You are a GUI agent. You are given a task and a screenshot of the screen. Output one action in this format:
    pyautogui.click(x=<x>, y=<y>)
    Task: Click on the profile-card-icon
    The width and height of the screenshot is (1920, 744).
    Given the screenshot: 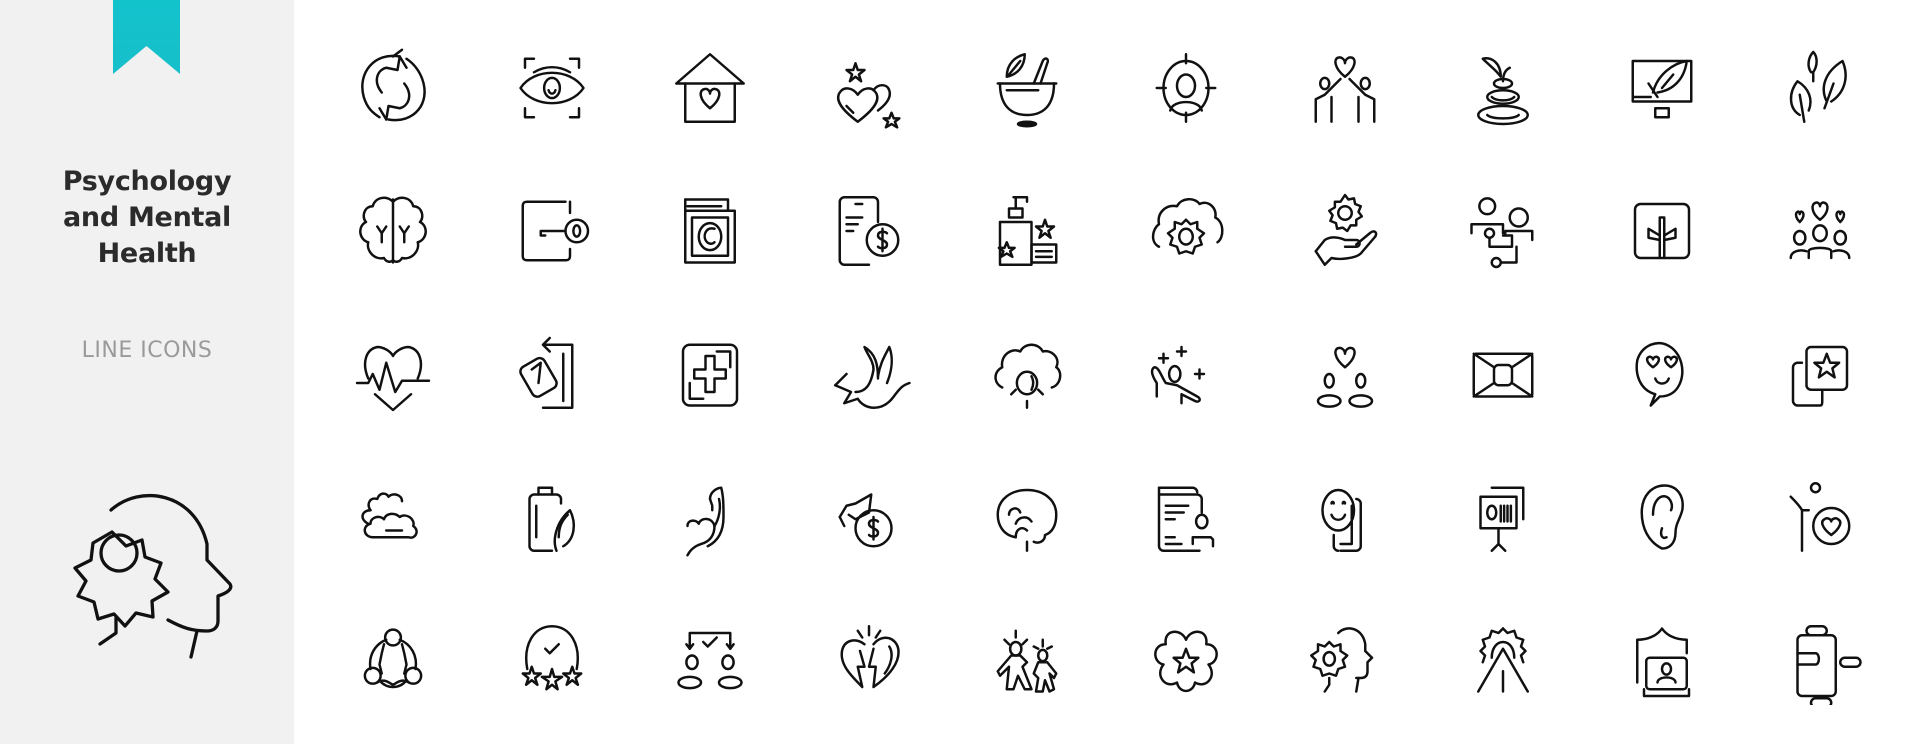 What is the action you would take?
    pyautogui.click(x=1186, y=517)
    